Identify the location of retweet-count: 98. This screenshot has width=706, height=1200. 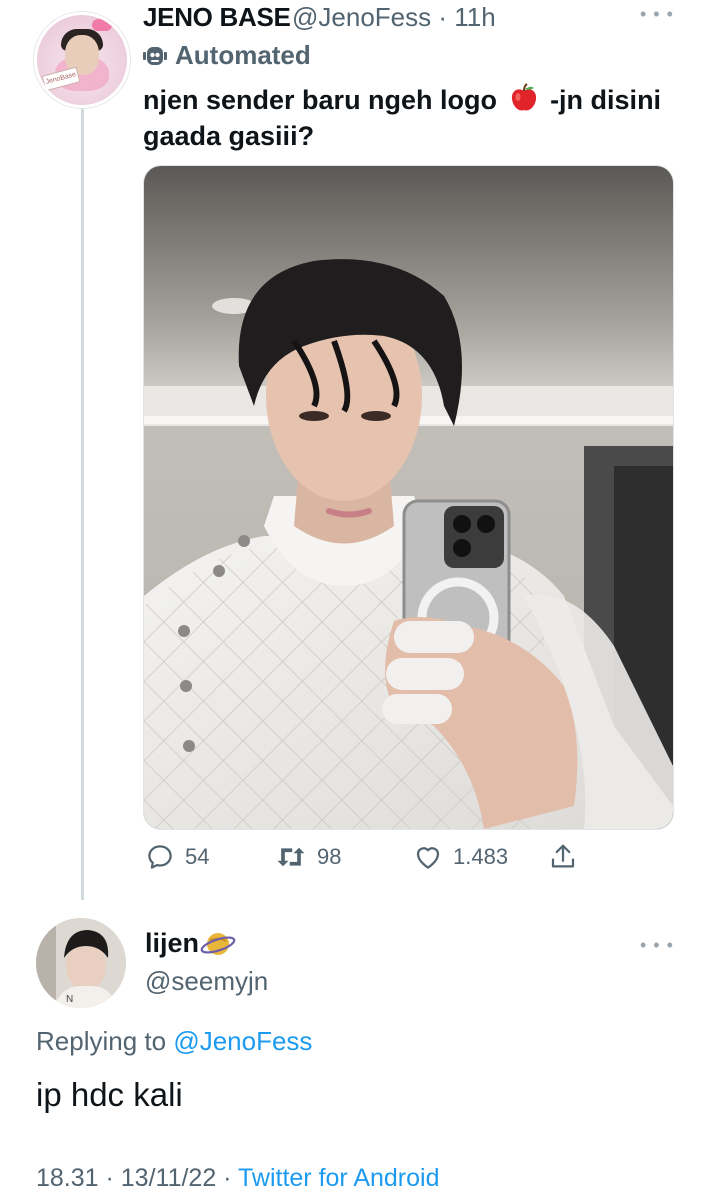
(329, 856).